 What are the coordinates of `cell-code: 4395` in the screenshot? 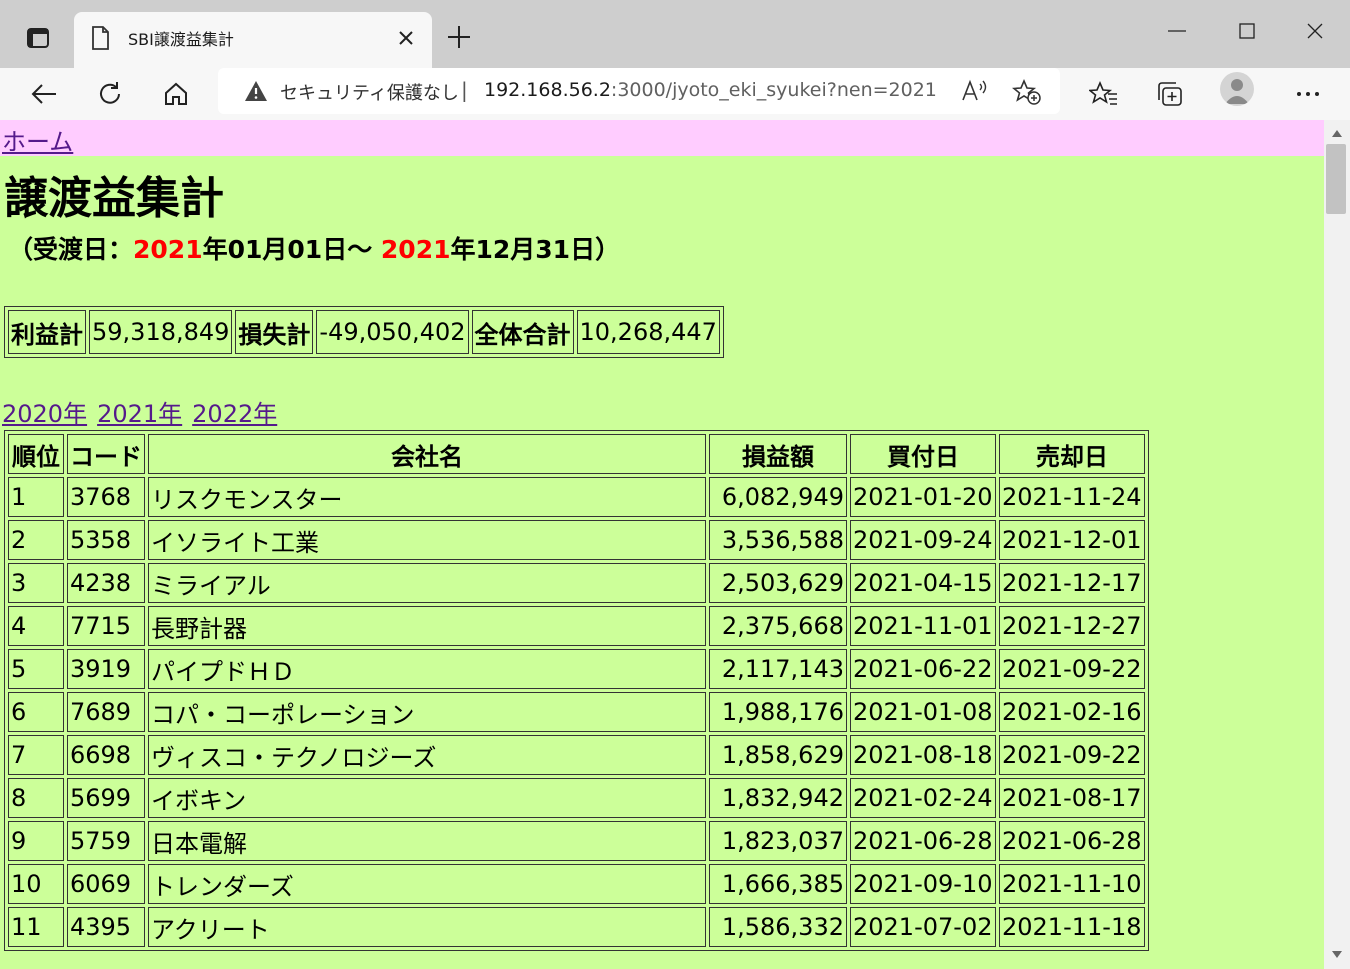 It's located at (106, 927).